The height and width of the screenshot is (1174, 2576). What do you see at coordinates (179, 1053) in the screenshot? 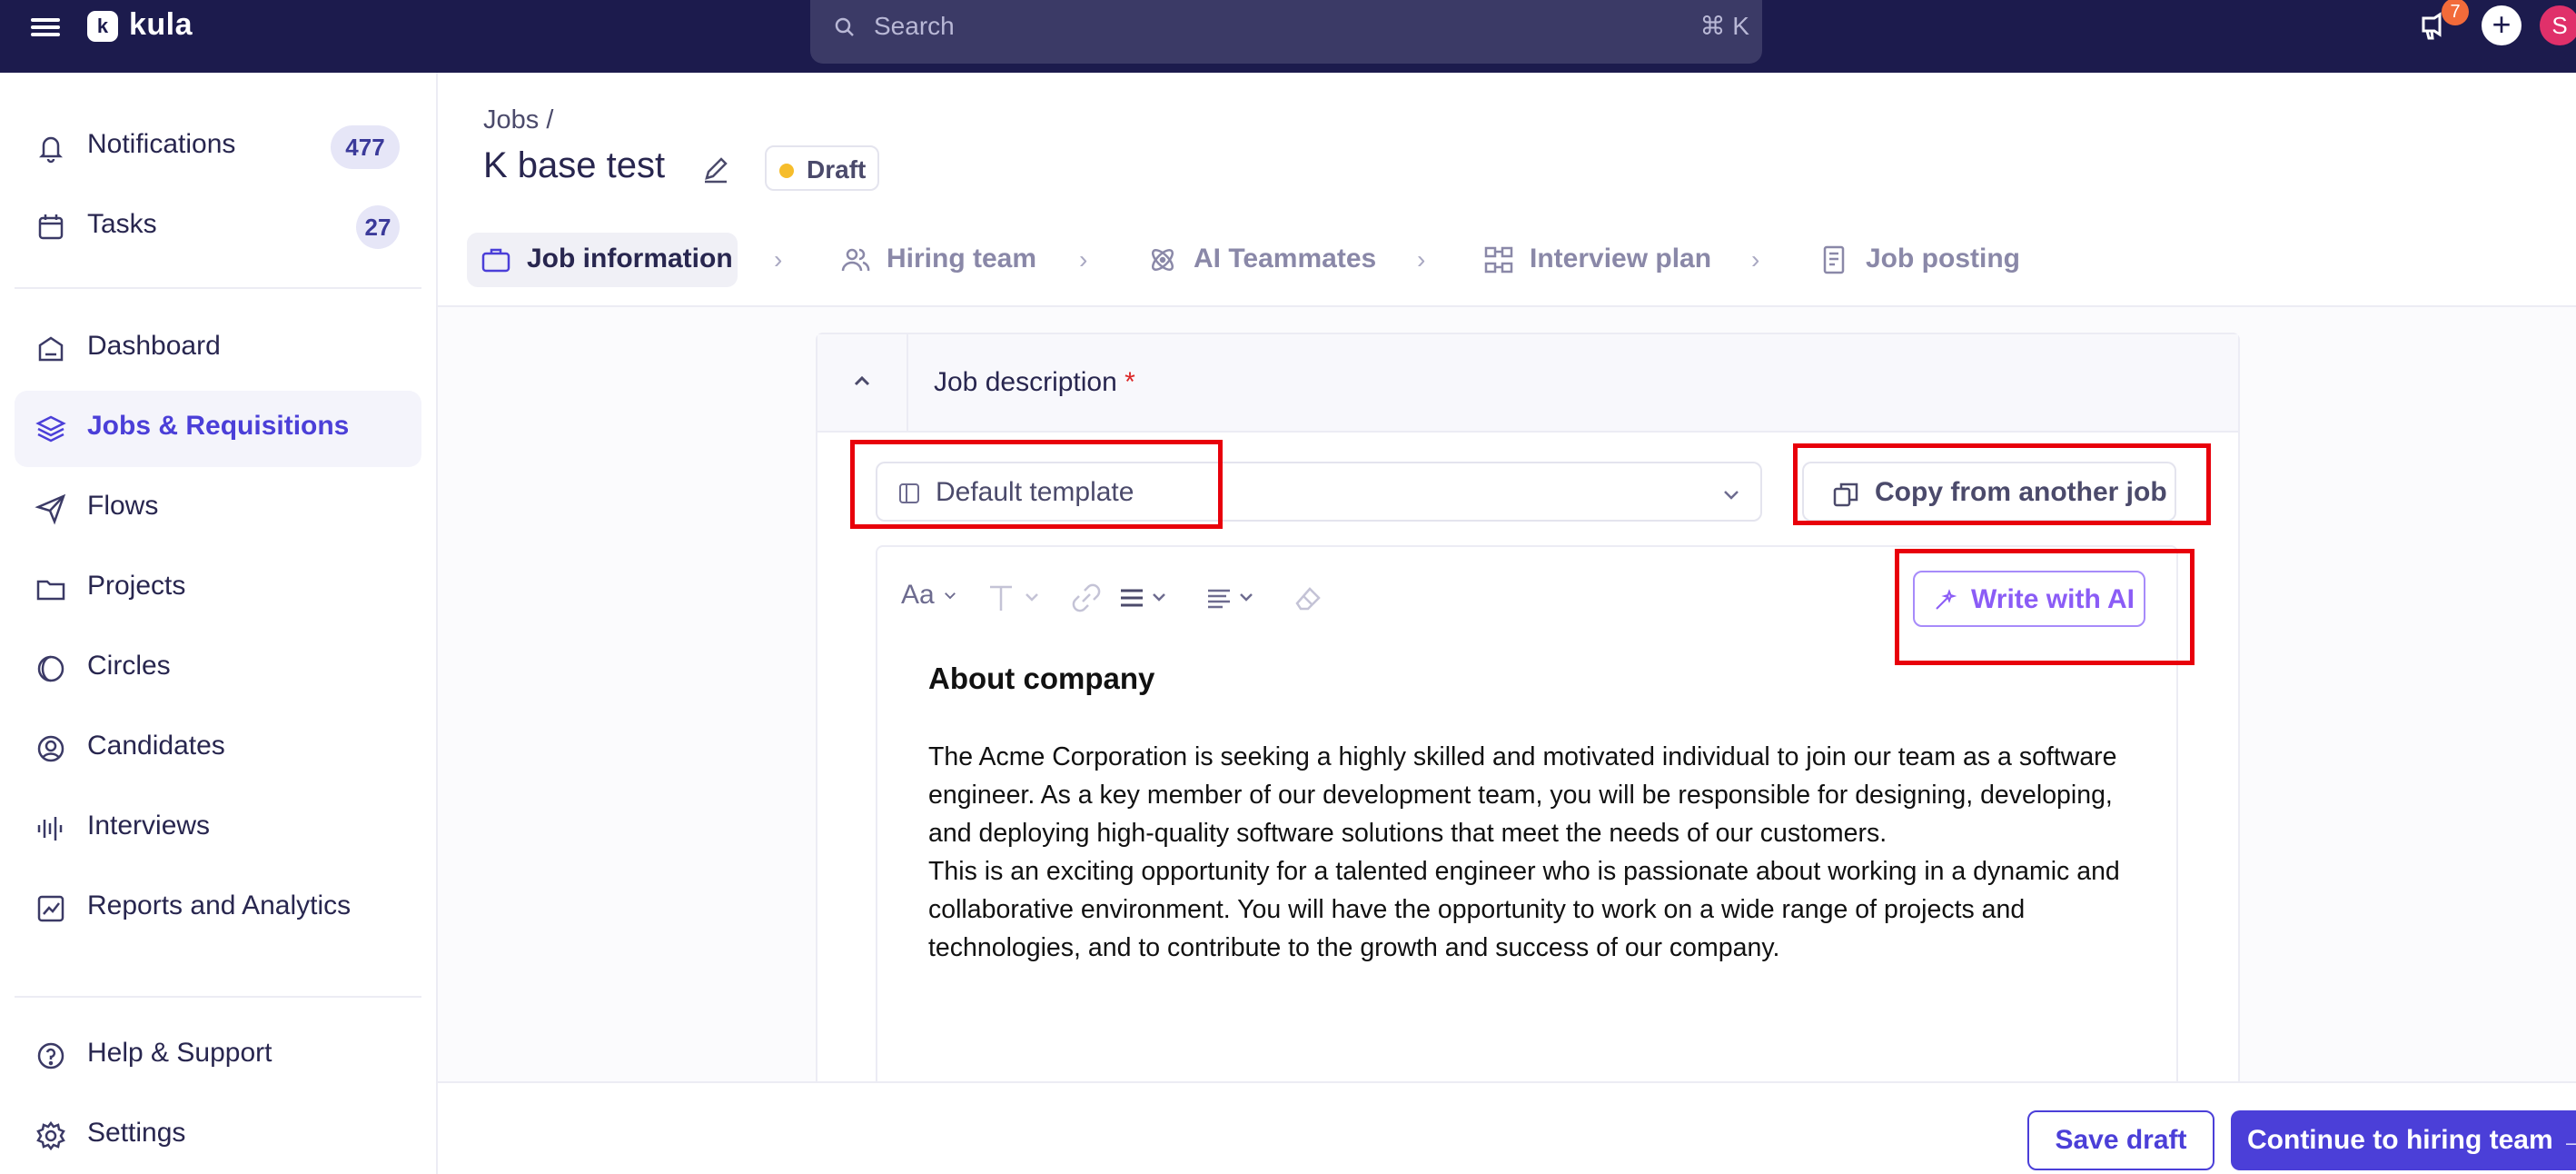
I see `sidebar-item-label: Help & Support` at bounding box center [179, 1053].